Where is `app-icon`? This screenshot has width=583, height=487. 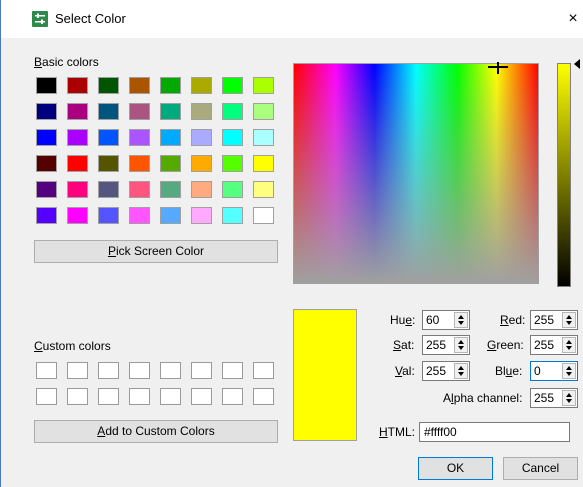 app-icon is located at coordinates (40, 19).